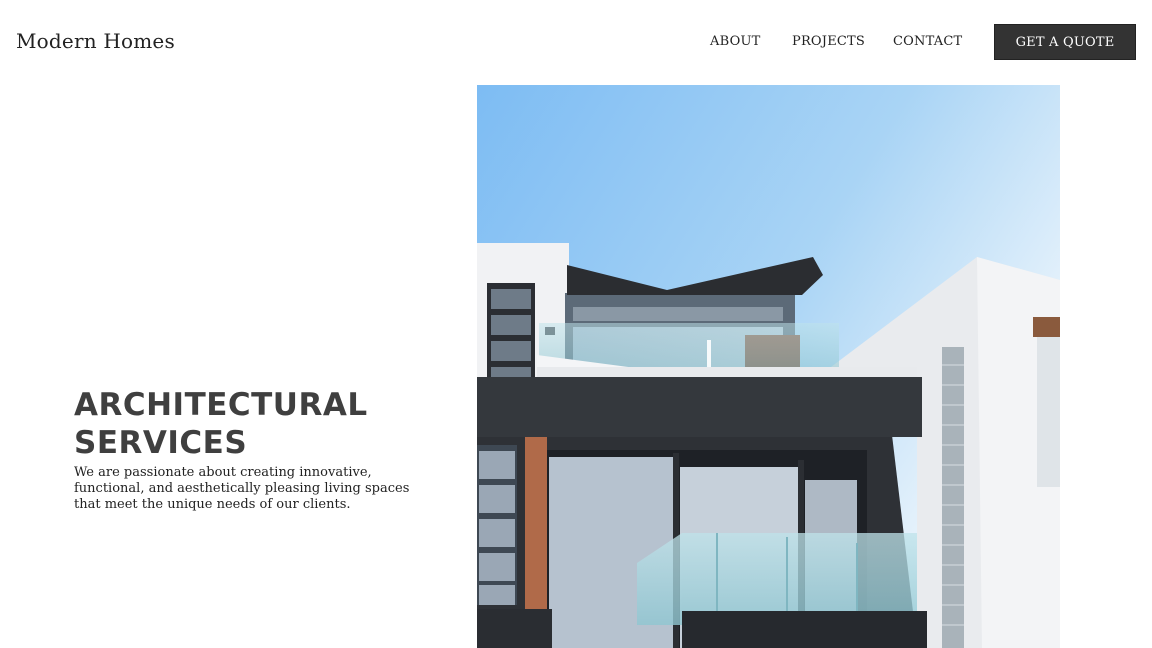 Image resolution: width=1152 pixels, height=648 pixels. What do you see at coordinates (161, 443) in the screenshot?
I see `hero-title-line-2: SERVICES` at bounding box center [161, 443].